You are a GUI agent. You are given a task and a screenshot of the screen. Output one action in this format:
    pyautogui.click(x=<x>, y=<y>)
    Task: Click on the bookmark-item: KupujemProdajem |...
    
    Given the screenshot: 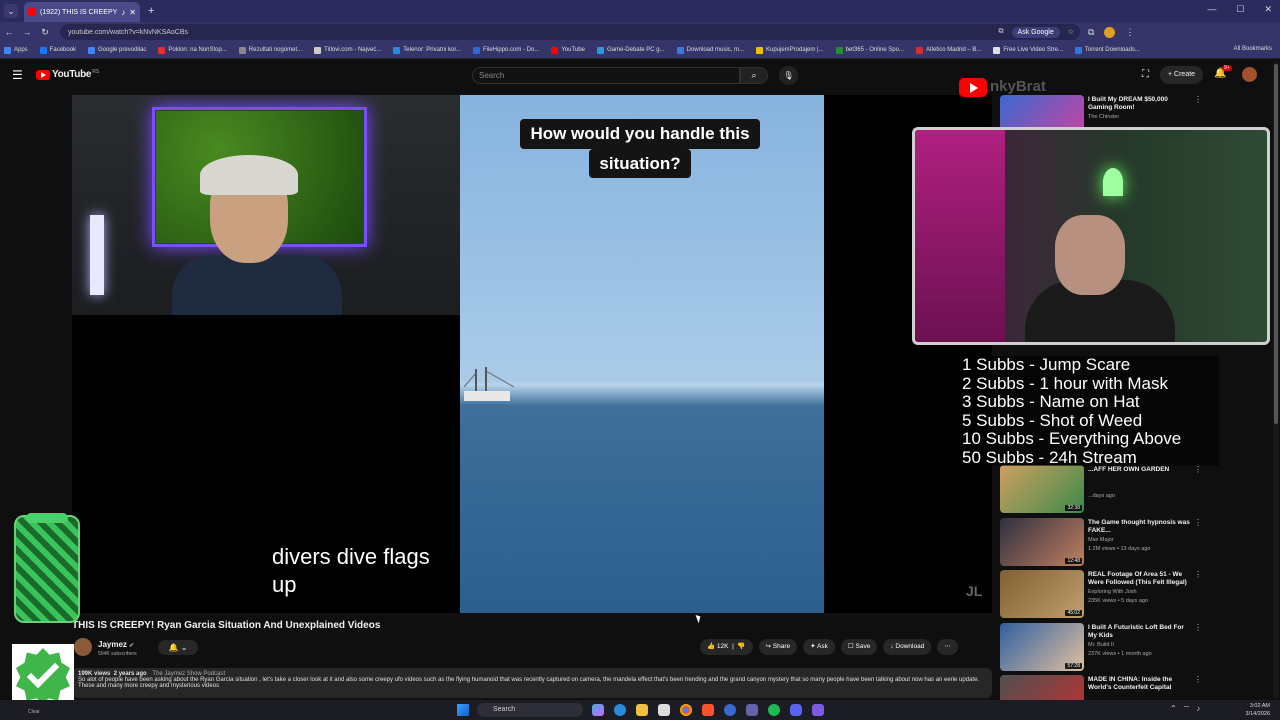 What is the action you would take?
    pyautogui.click(x=790, y=50)
    